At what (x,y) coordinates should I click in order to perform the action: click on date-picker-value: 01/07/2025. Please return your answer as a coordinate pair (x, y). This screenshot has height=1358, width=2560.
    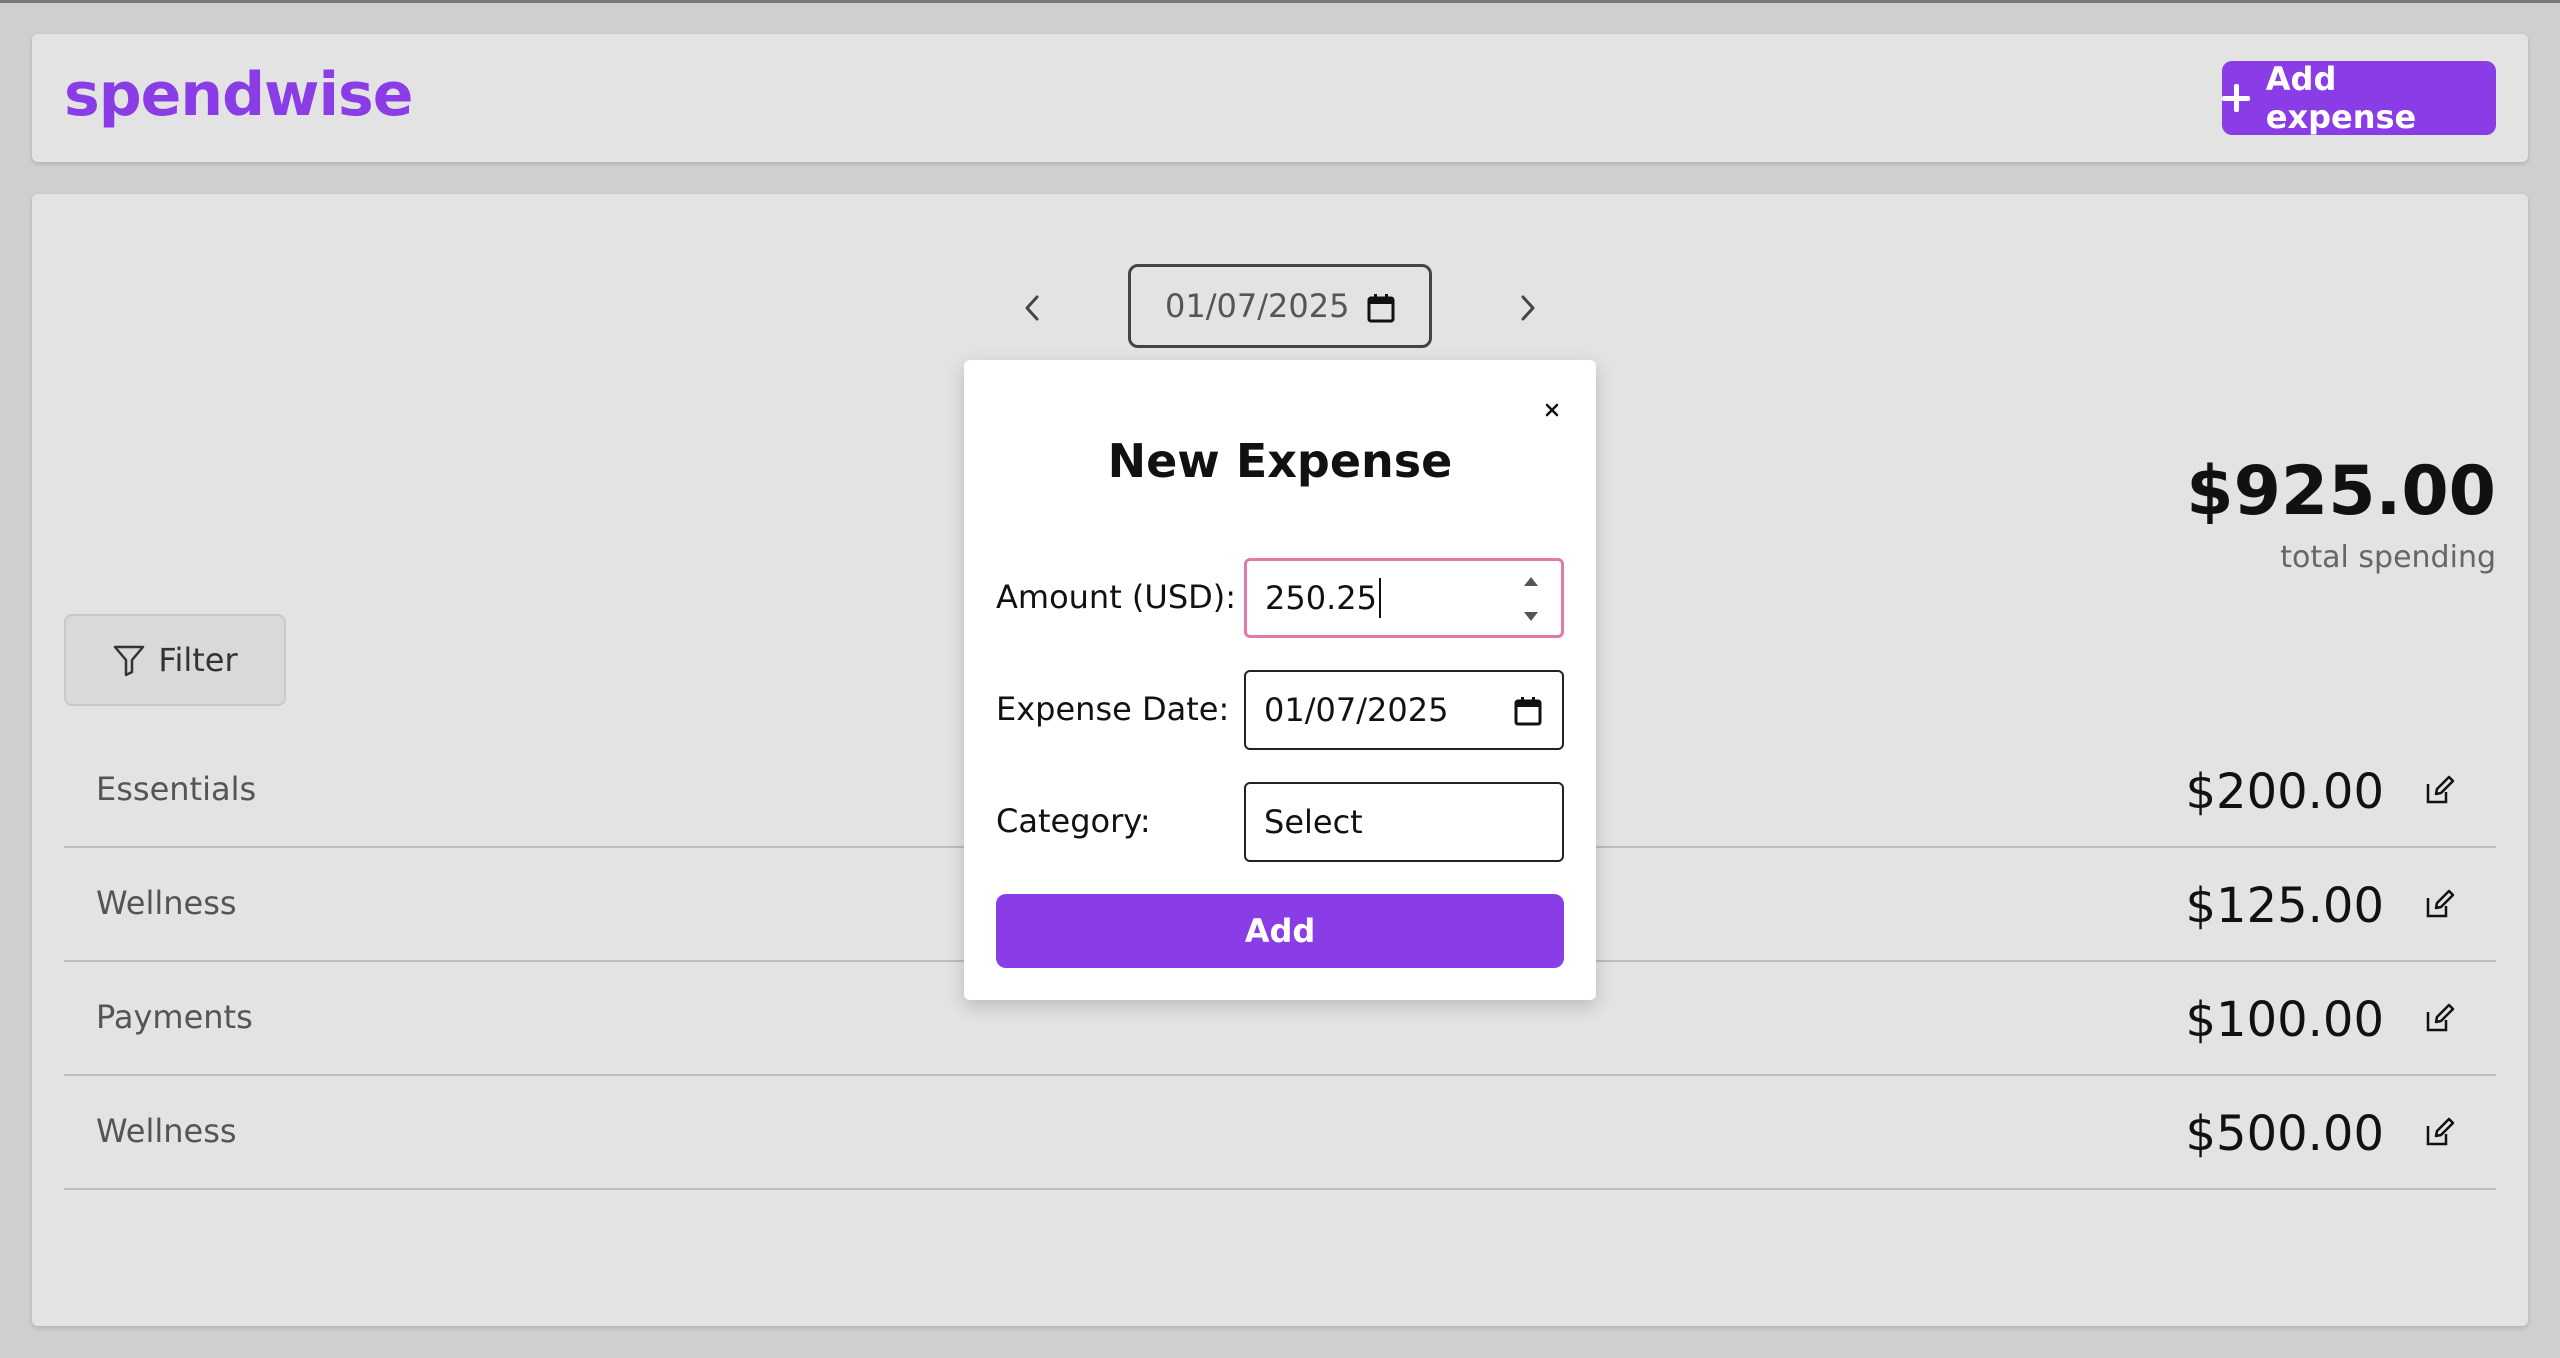
    Looking at the image, I should click on (1257, 306).